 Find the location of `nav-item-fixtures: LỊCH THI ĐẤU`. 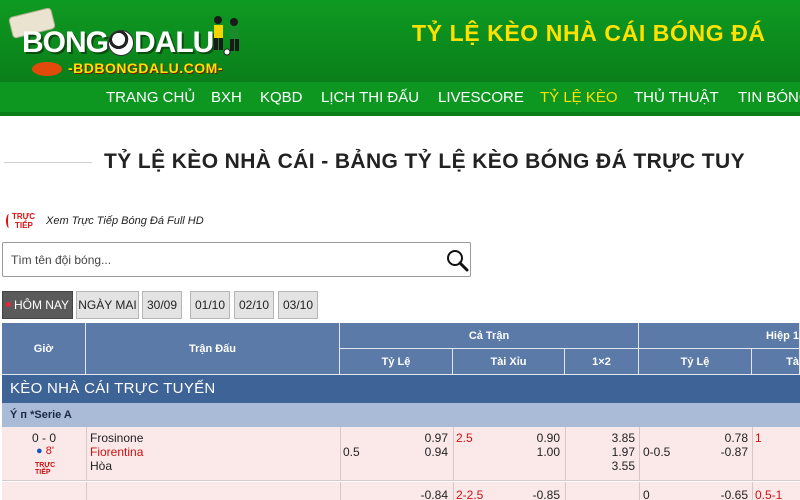

nav-item-fixtures: LỊCH THI ĐẤU is located at coordinates (370, 97).